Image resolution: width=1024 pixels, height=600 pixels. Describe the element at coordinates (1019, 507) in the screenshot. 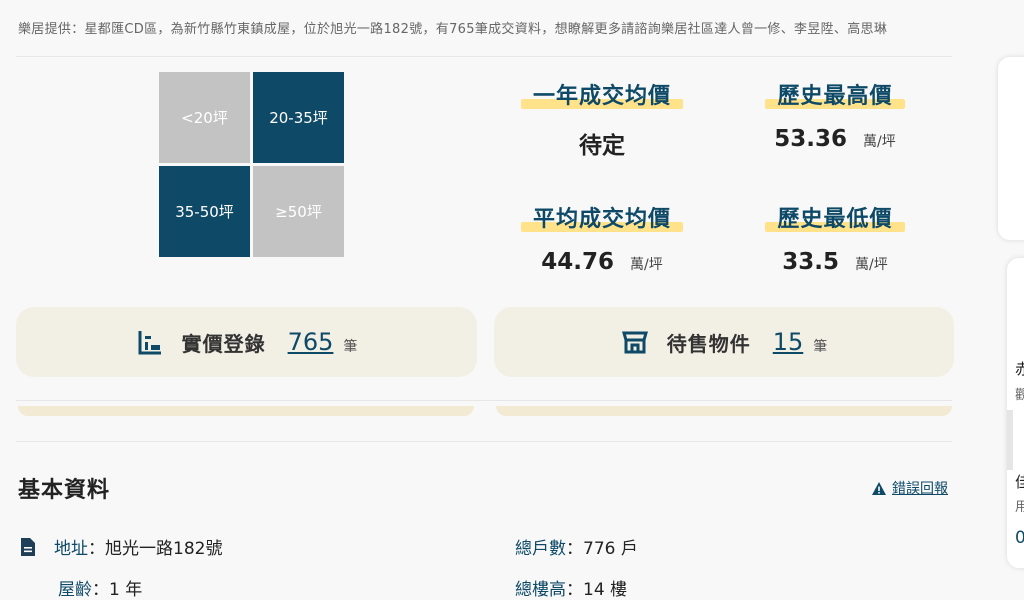

I see `side-text: 用` at that location.